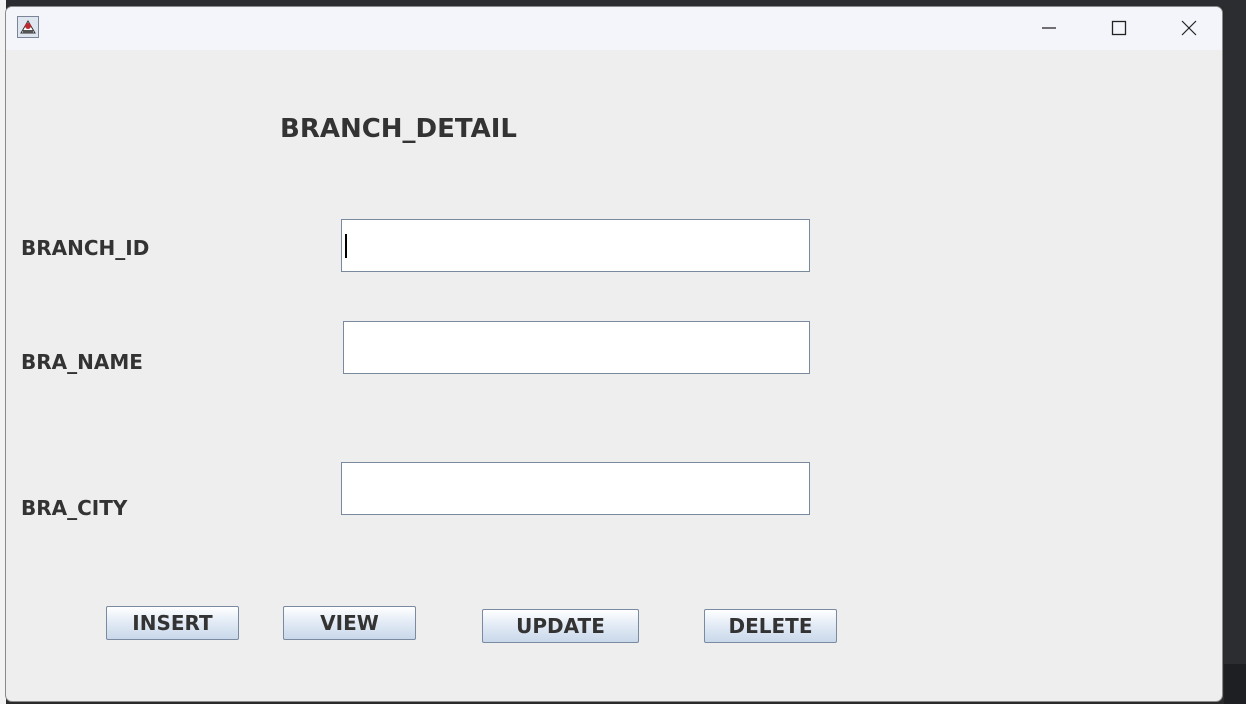  What do you see at coordinates (82, 362) in the screenshot?
I see `bra-name-label: BRA_NAME` at bounding box center [82, 362].